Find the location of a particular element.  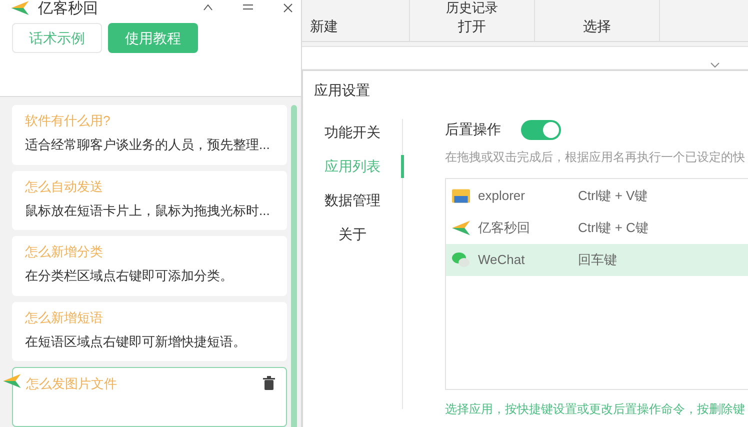

app-row: WeChat 回车键 is located at coordinates (597, 260).